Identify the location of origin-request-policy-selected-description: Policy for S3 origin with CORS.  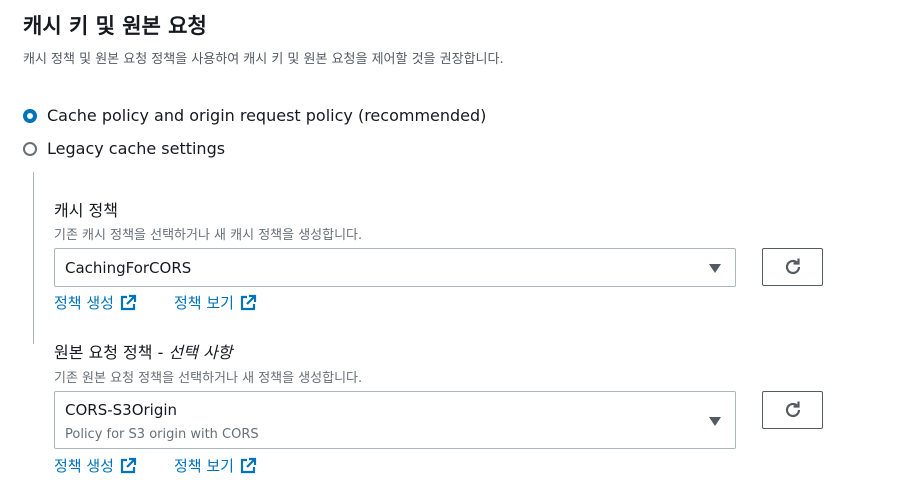
(162, 434).